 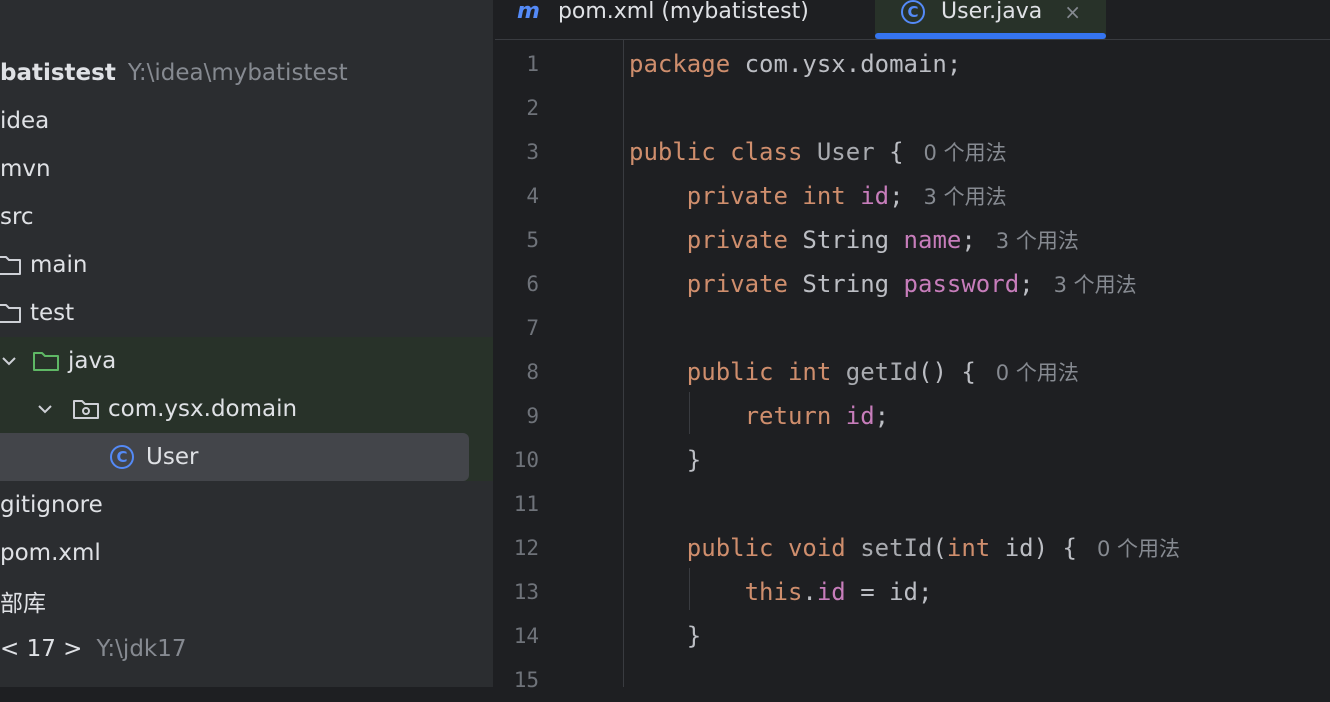 I want to click on code-line: 6 private String password; 3 个用法, so click(x=912, y=284).